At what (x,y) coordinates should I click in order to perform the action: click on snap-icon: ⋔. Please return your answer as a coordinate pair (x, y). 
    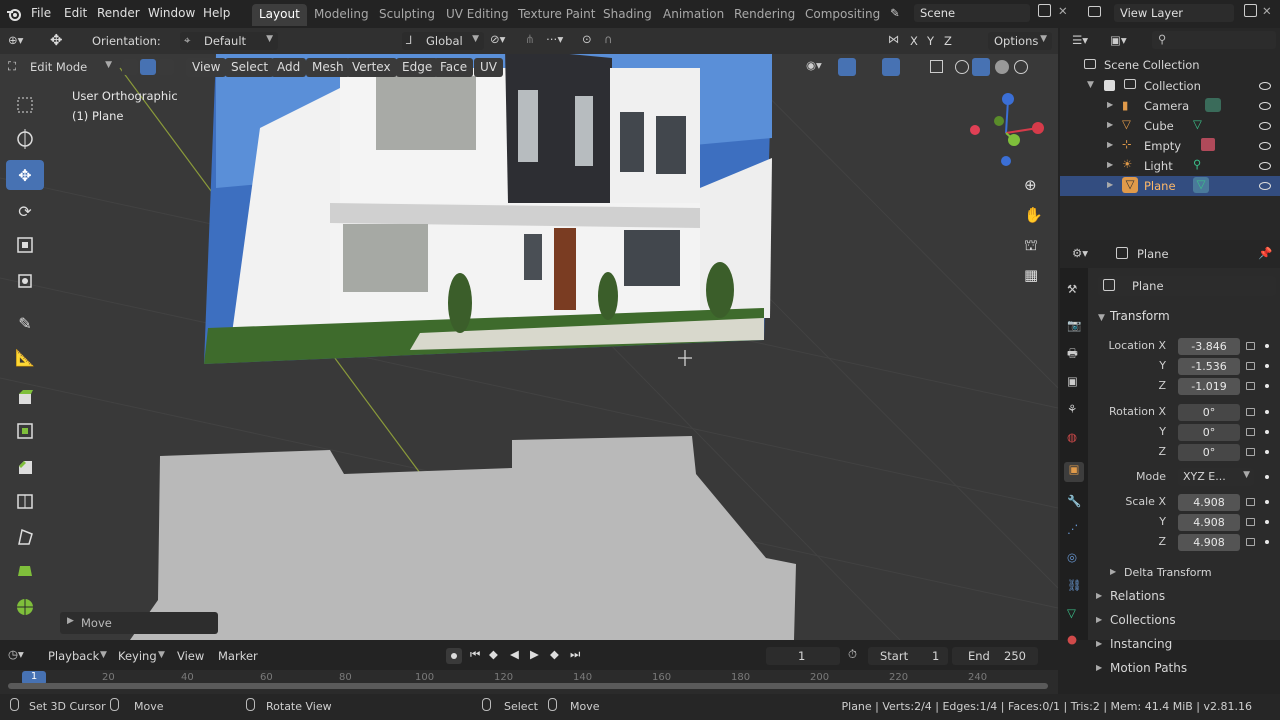
    Looking at the image, I should click on (530, 39).